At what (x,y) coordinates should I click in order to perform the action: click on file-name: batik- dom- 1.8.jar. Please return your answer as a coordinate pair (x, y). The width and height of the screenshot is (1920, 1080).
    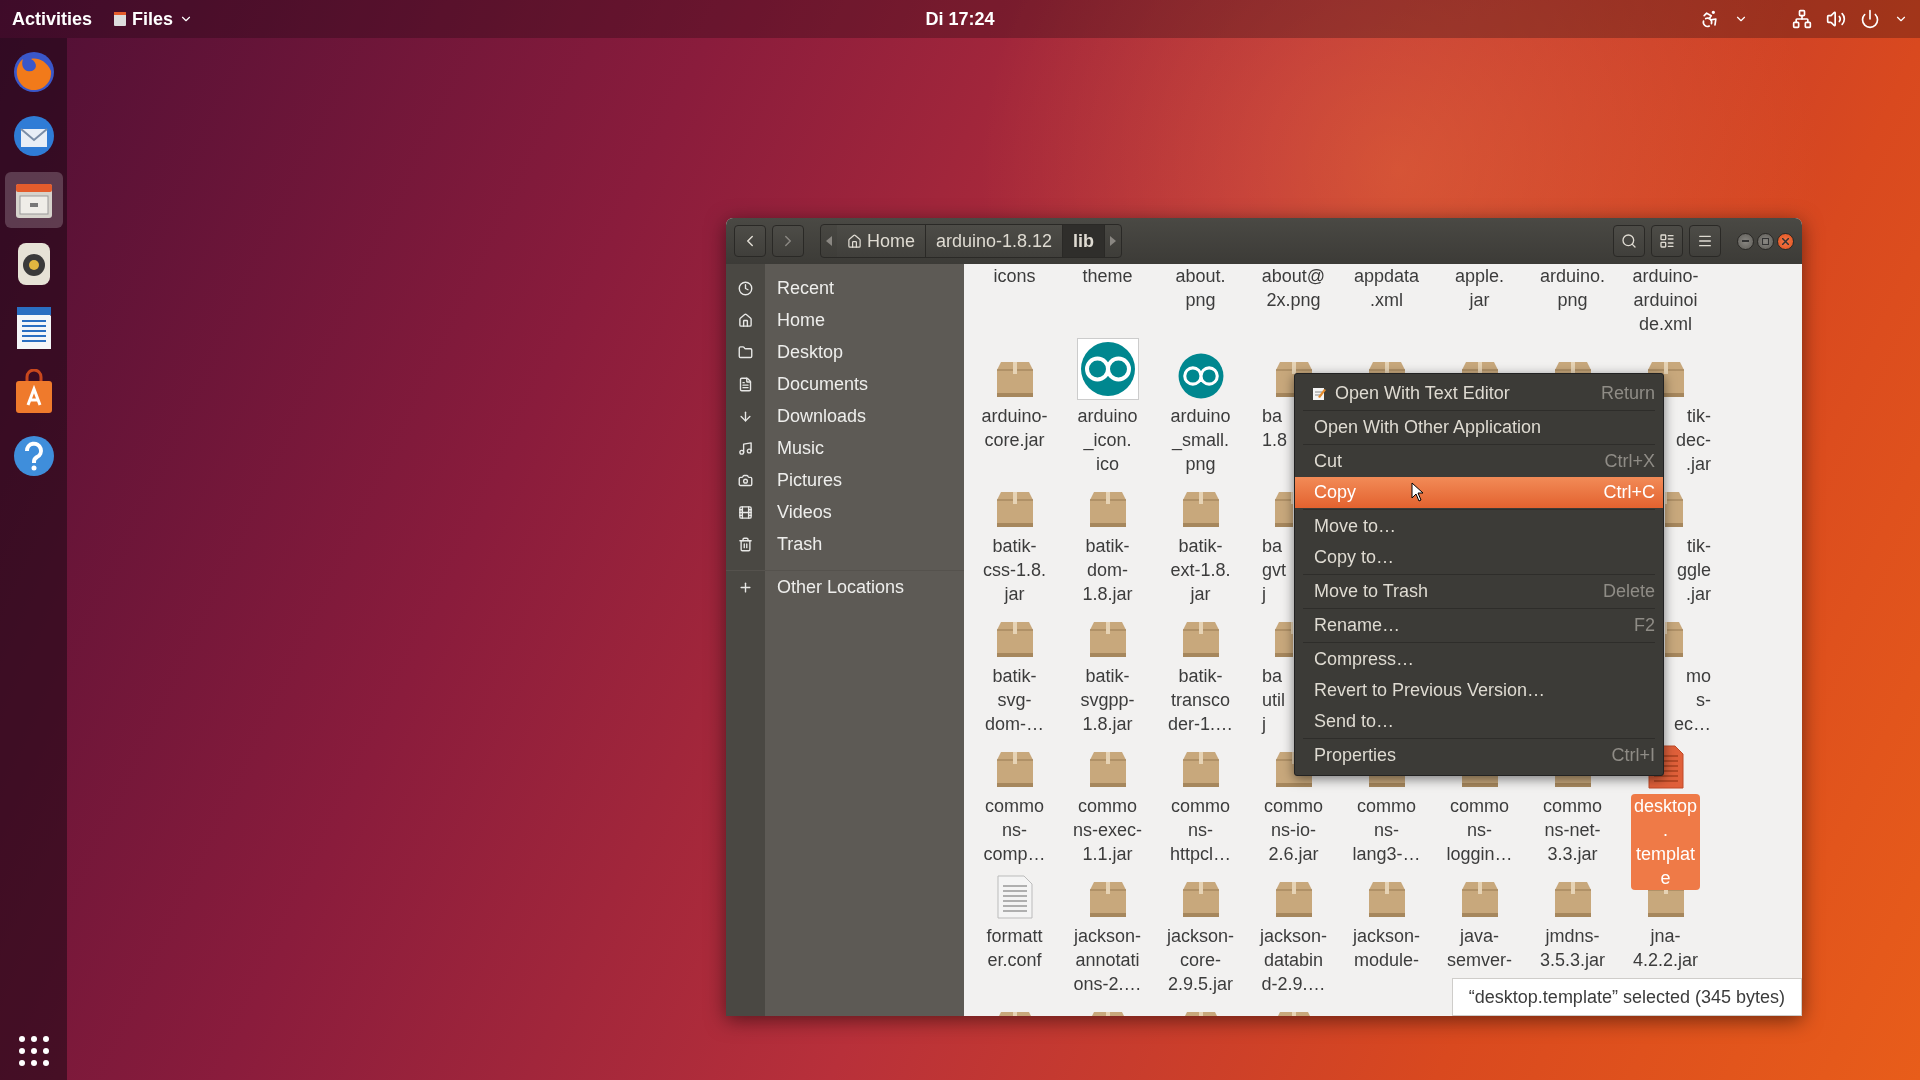
    Looking at the image, I should click on (1107, 570).